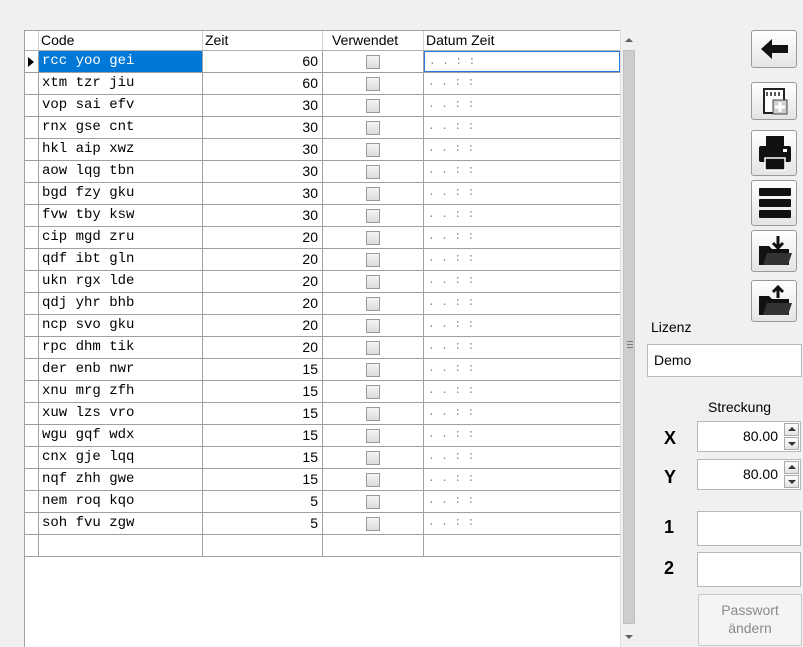  Describe the element at coordinates (121, 325) in the screenshot. I see `code-cell: ncp svo gku` at that location.